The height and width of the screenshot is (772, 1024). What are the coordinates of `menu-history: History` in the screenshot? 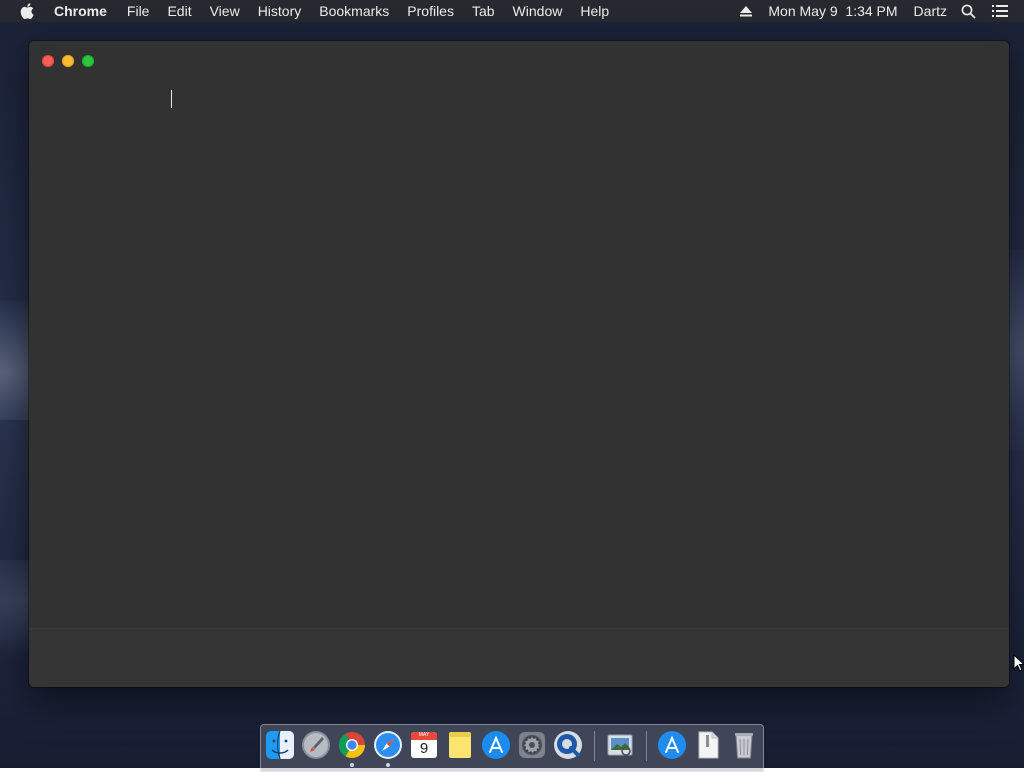 It's located at (280, 11).